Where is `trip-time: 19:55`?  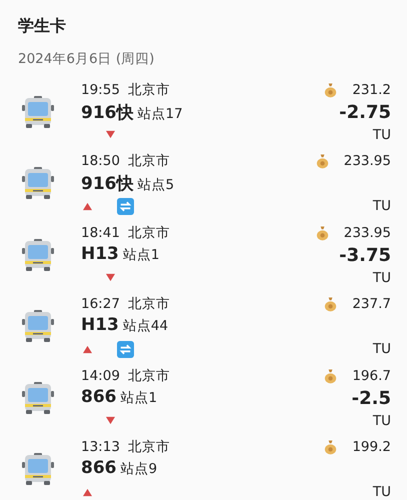 trip-time: 19:55 is located at coordinates (100, 90).